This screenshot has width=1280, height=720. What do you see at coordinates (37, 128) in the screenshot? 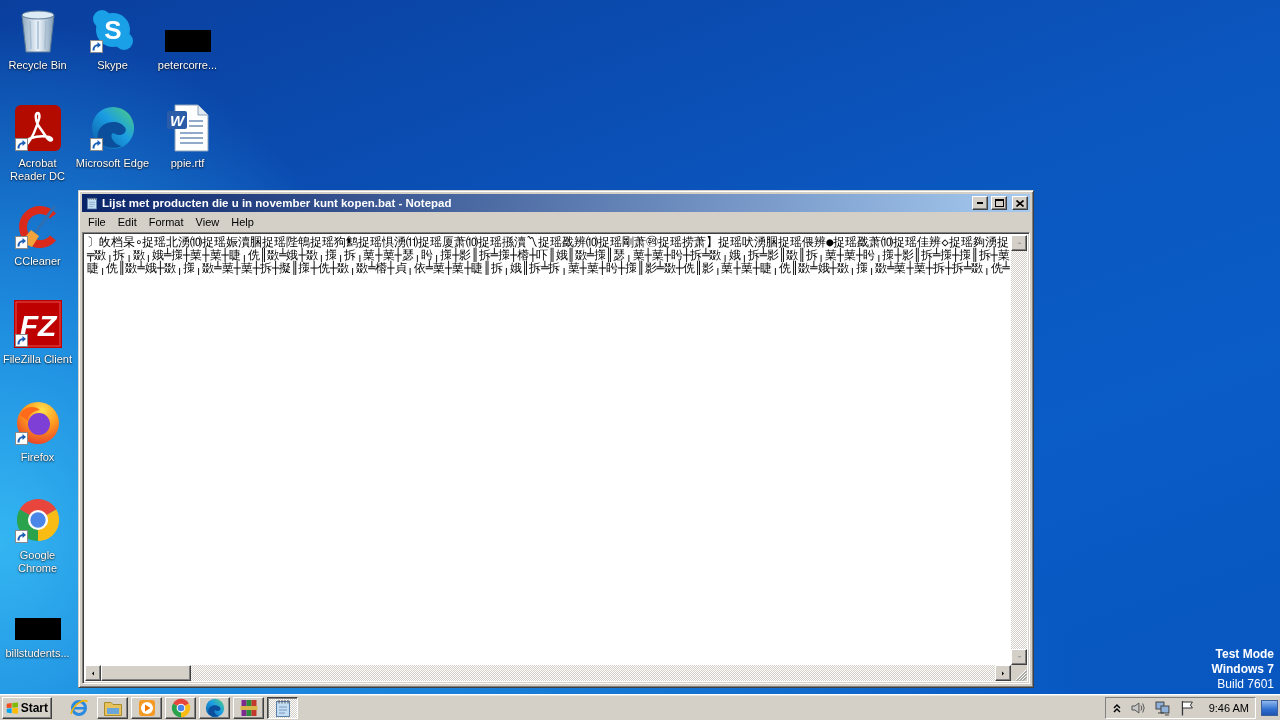
I see `acrobat-logo-icon` at bounding box center [37, 128].